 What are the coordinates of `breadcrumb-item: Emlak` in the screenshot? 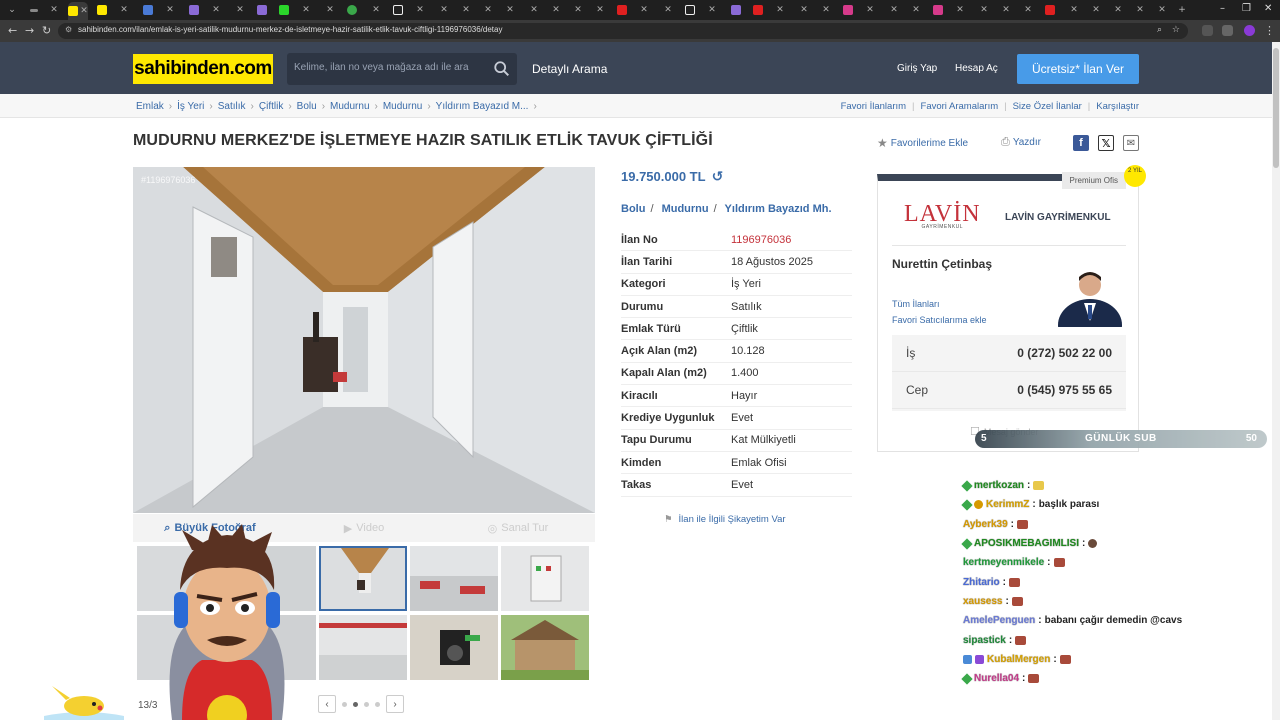 It's located at (150, 106).